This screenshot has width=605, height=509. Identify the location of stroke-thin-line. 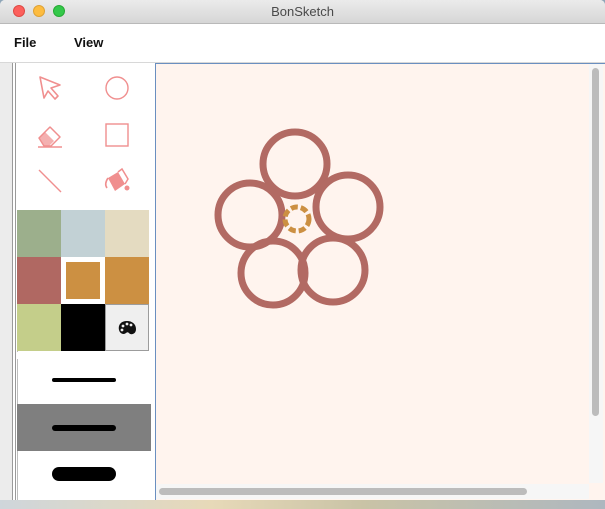
(84, 379).